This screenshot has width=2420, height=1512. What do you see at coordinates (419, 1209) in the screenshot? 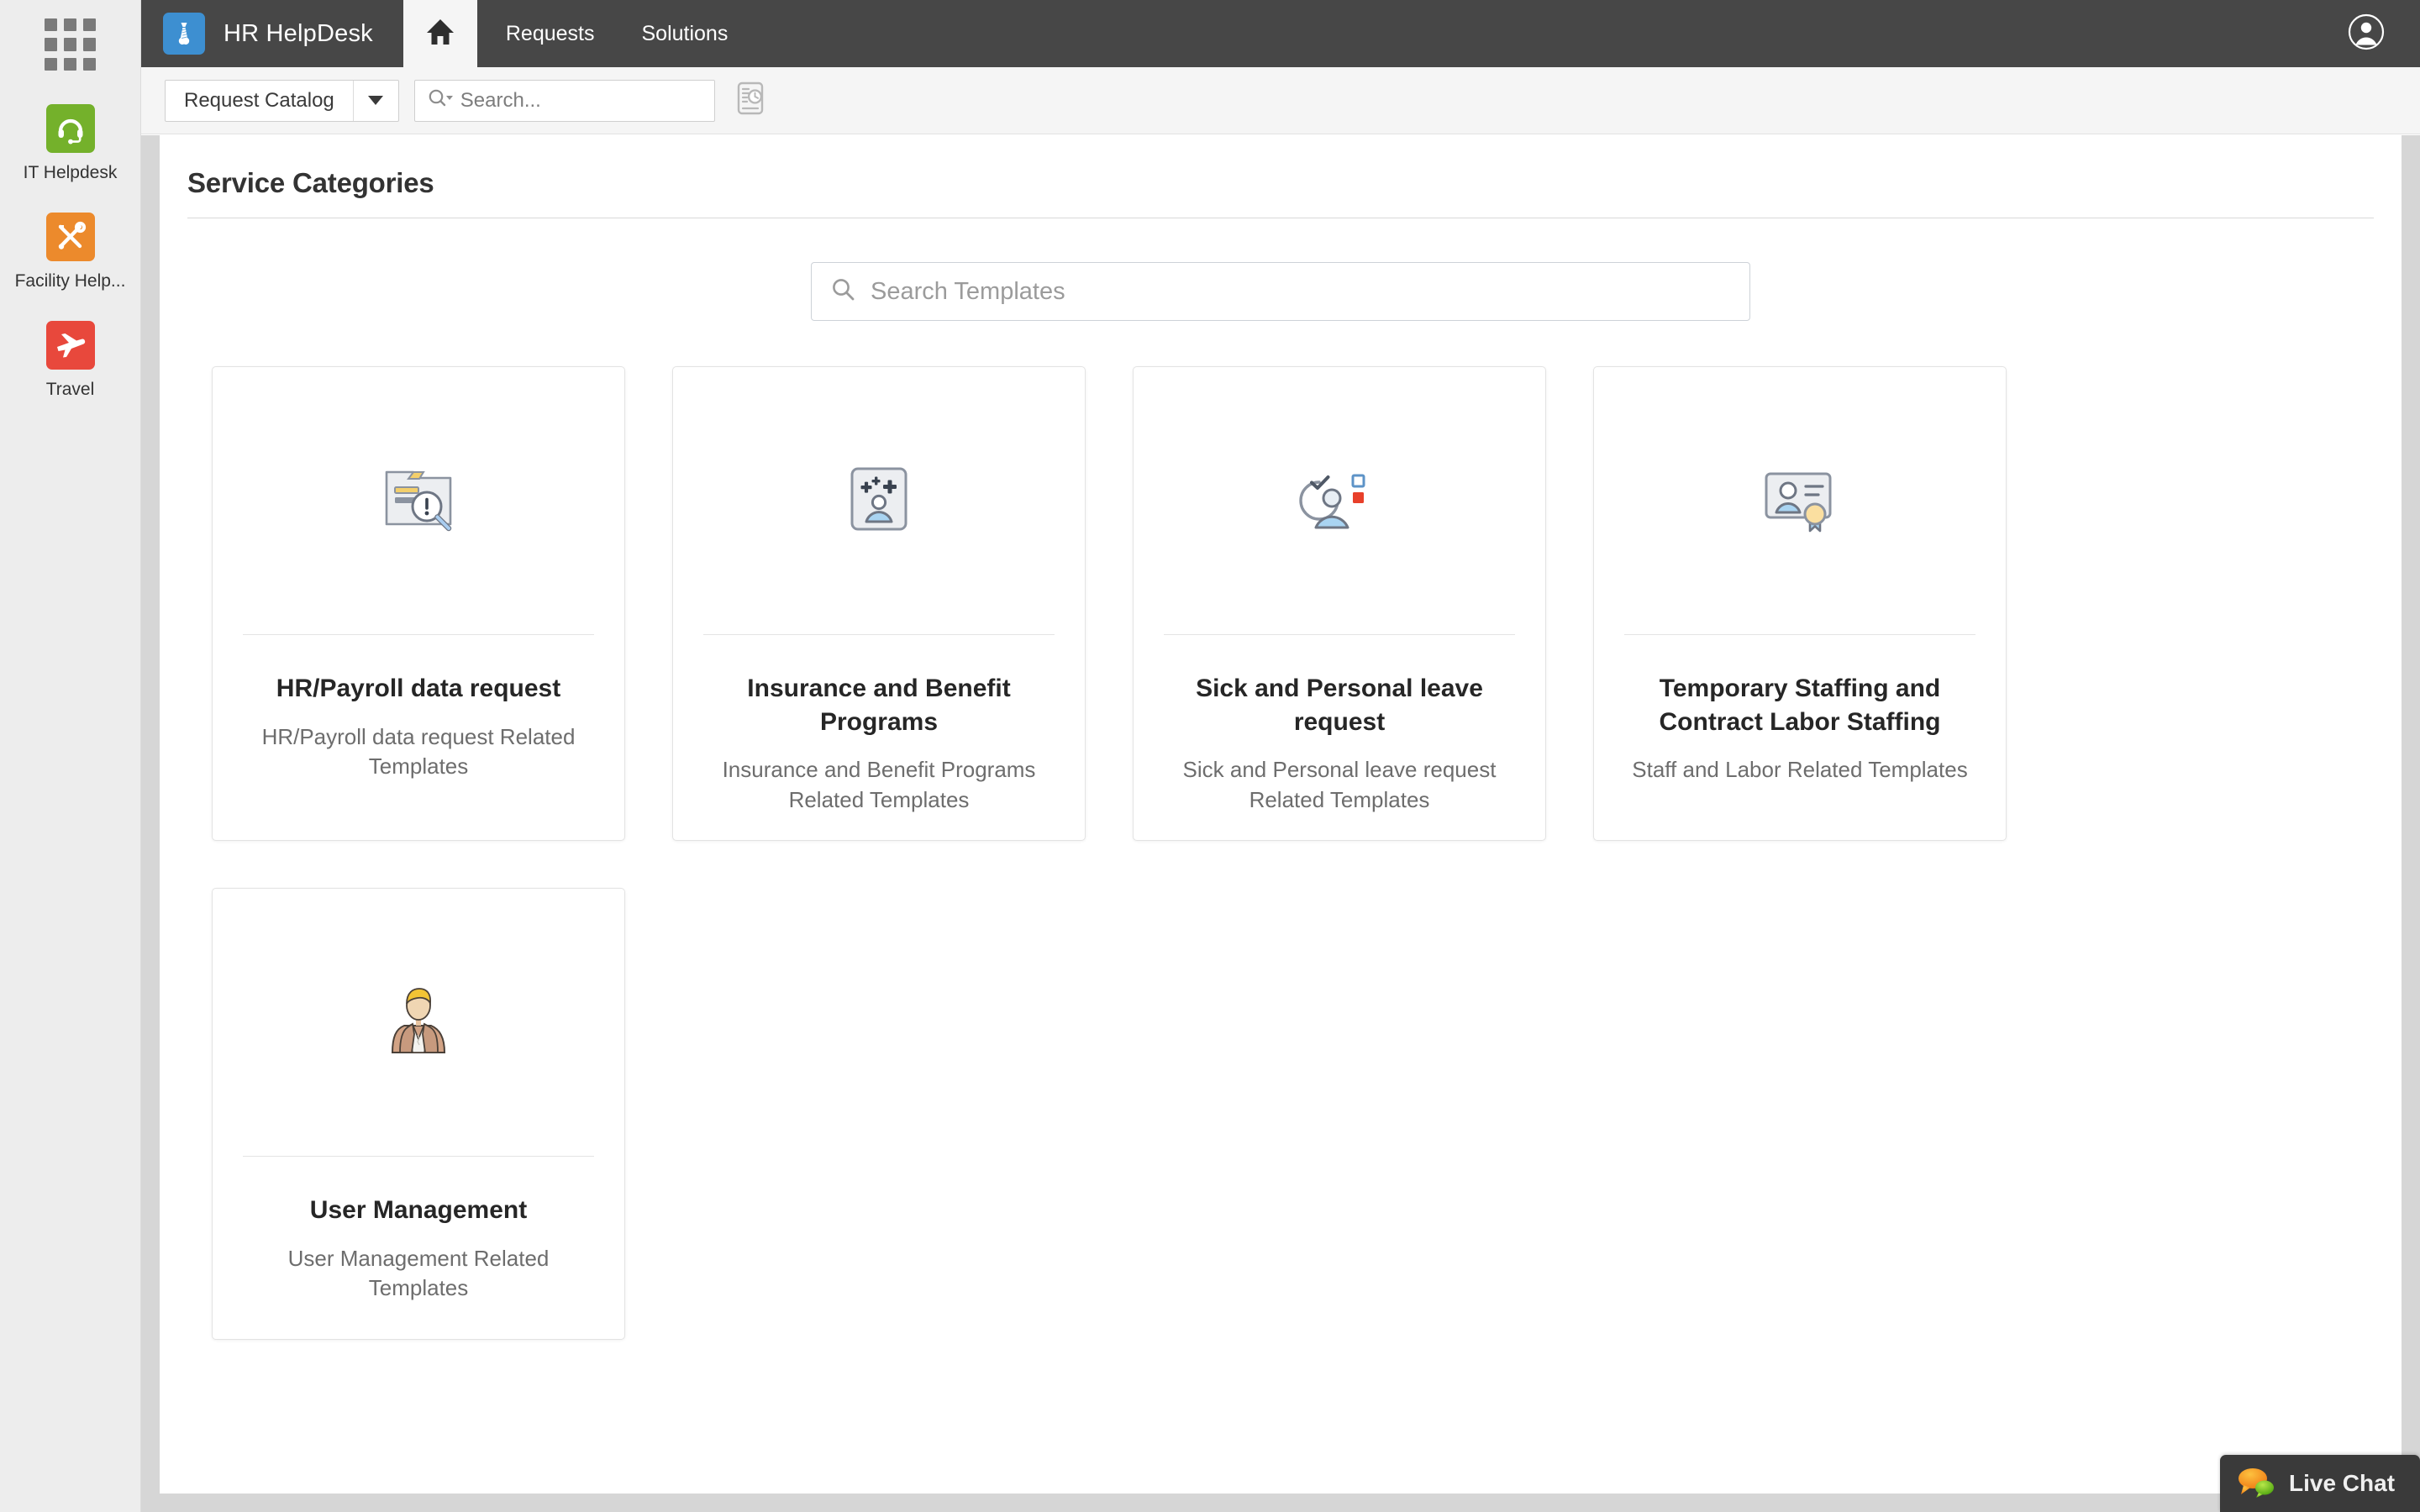
I see `card-title: User Management` at bounding box center [419, 1209].